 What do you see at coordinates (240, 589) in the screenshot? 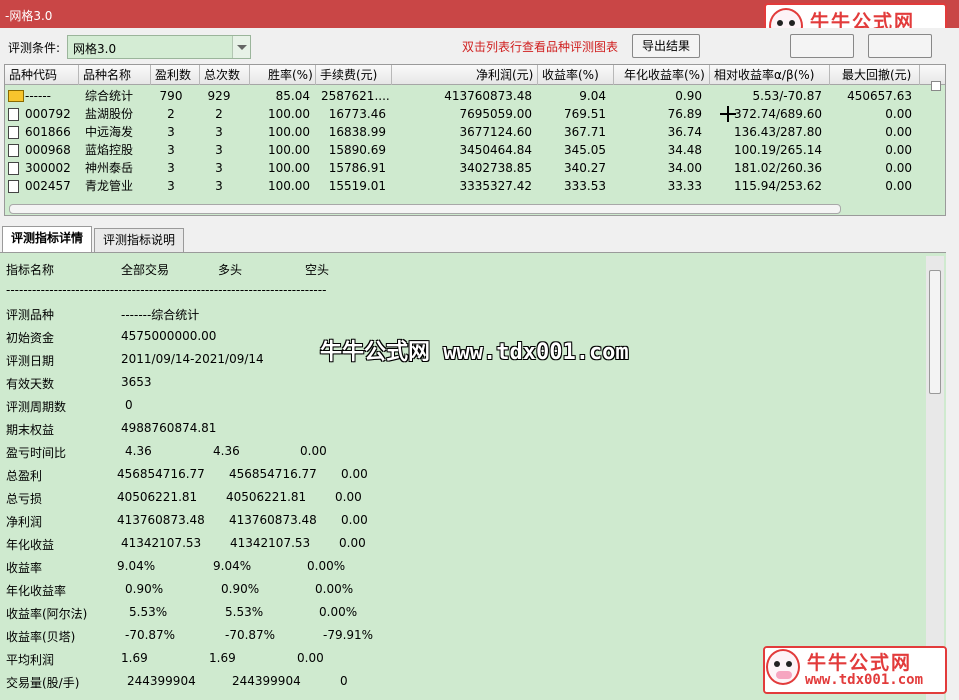
I see `detail-value-long: 0.90%` at bounding box center [240, 589].